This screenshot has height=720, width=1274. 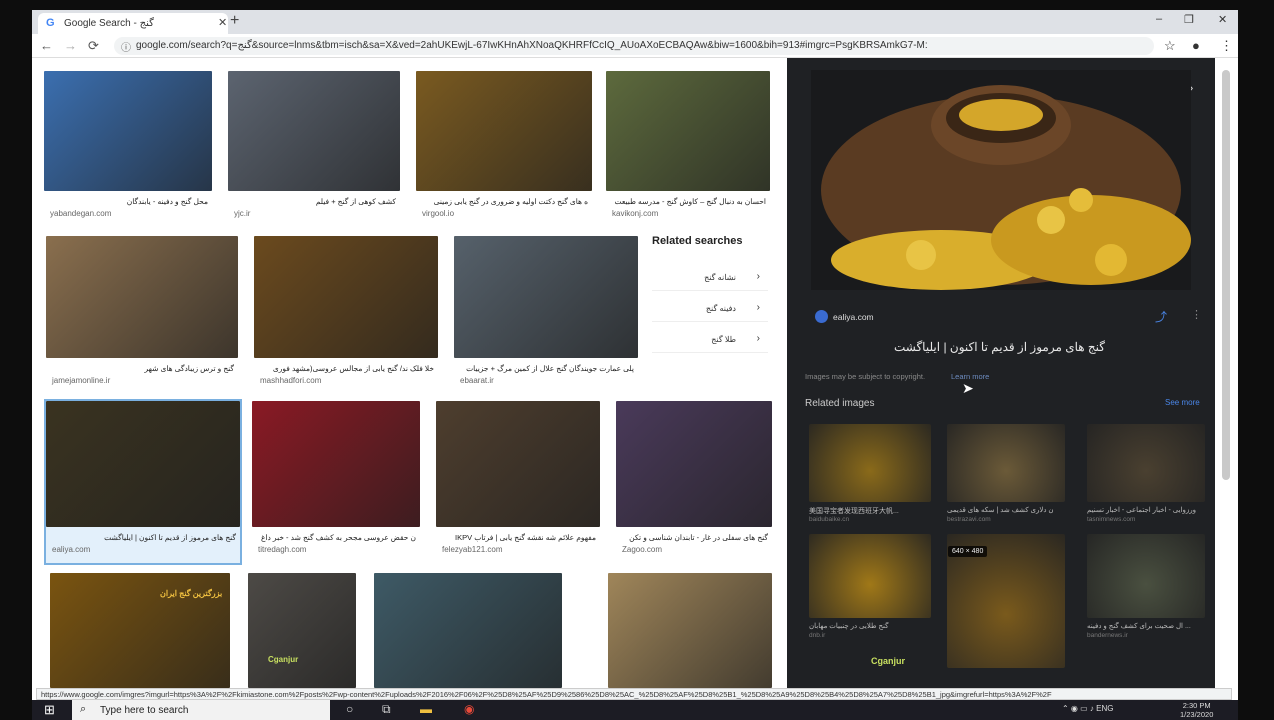 What do you see at coordinates (93, 46) in the screenshot?
I see `reload-icon: ⟳` at bounding box center [93, 46].